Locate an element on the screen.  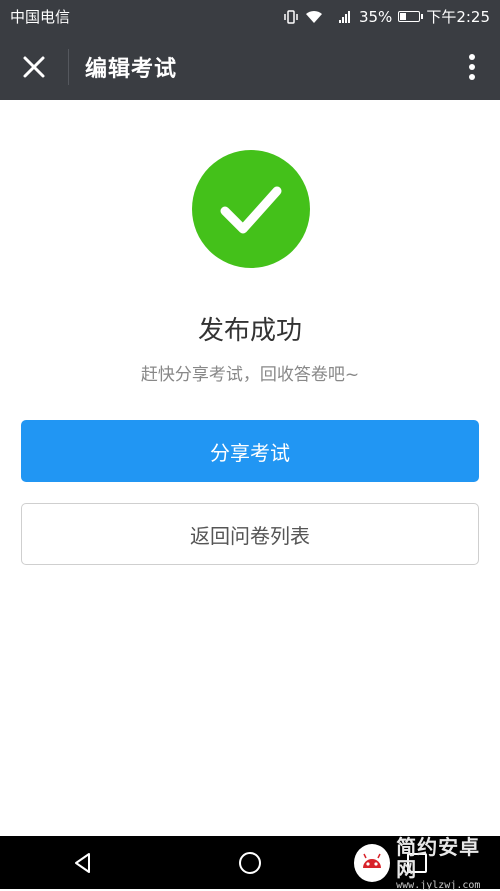
battery-fill is located at coordinates (403, 16).